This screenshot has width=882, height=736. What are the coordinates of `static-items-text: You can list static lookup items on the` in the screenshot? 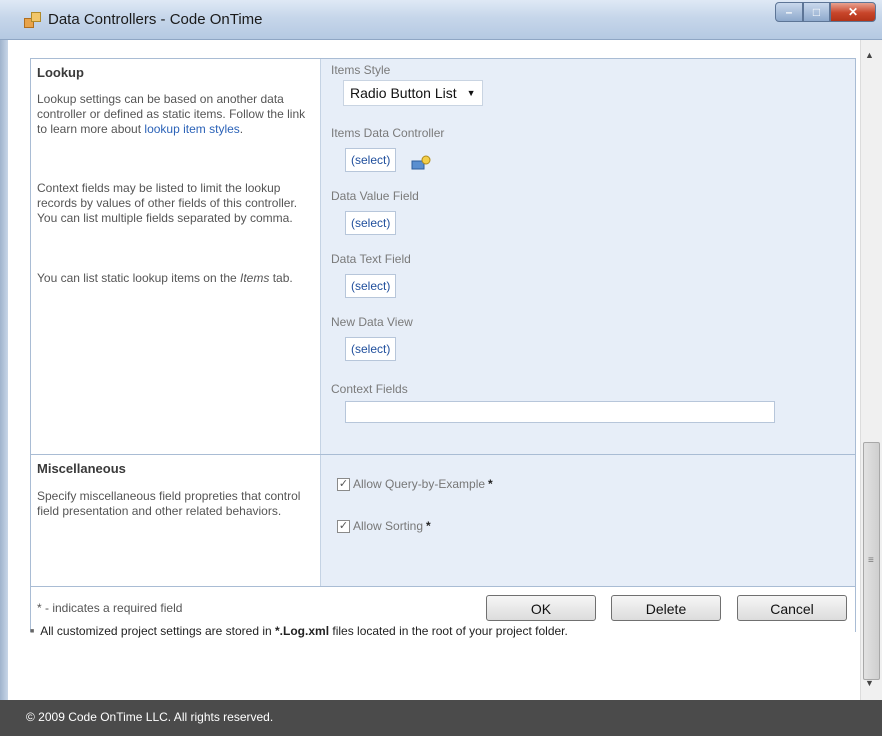 It's located at (139, 278).